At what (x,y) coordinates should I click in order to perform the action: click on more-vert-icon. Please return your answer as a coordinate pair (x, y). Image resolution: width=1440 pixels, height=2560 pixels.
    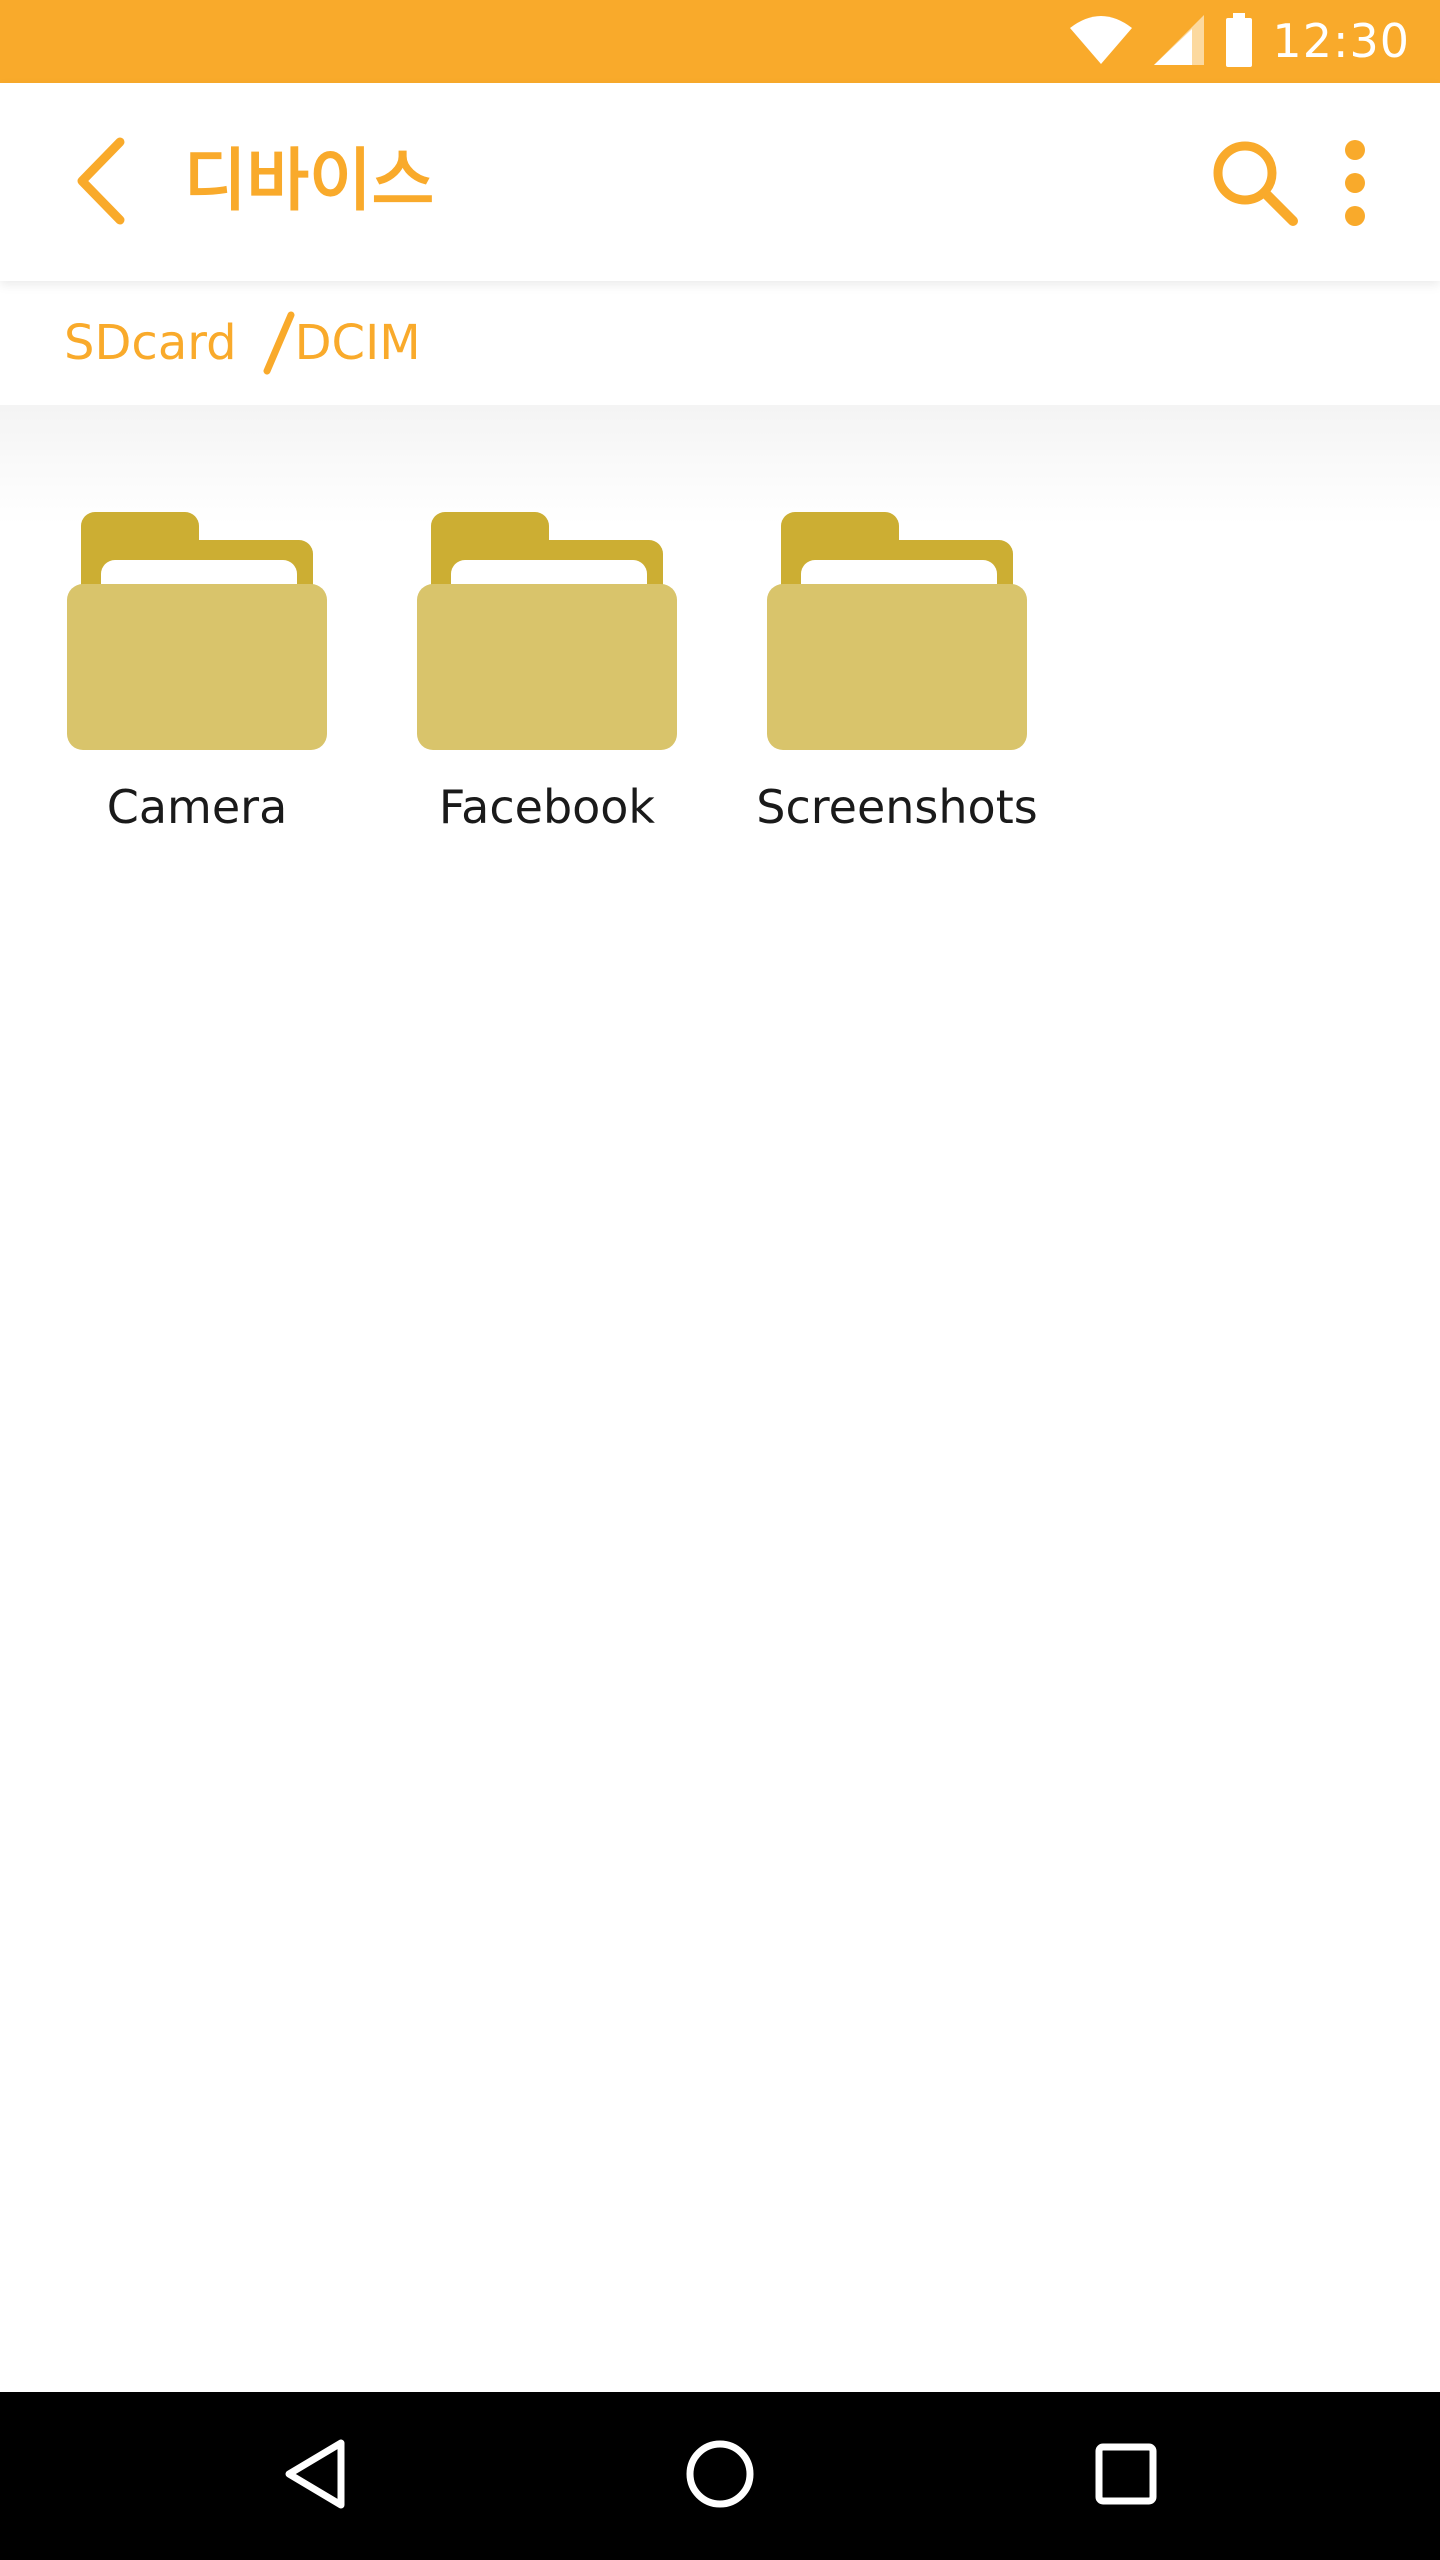
    Looking at the image, I should click on (1355, 185).